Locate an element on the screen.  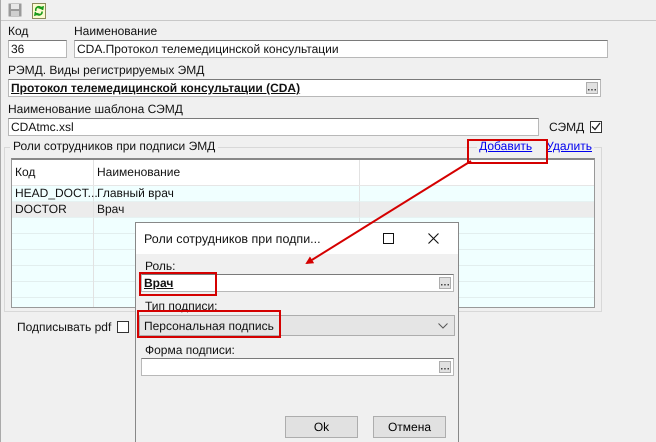
dropdown: Персональная подпись is located at coordinates (297, 325).